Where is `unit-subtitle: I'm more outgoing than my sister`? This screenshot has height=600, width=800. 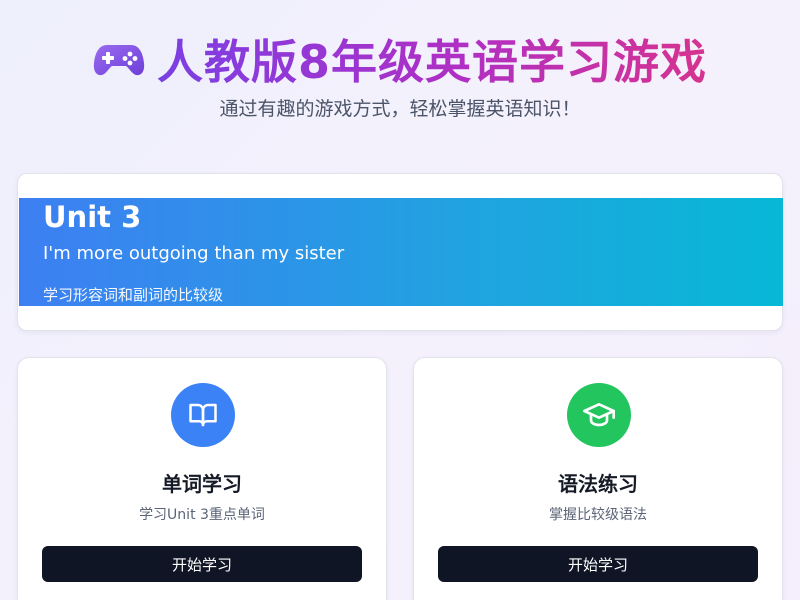
unit-subtitle: I'm more outgoing than my sister is located at coordinates (194, 253).